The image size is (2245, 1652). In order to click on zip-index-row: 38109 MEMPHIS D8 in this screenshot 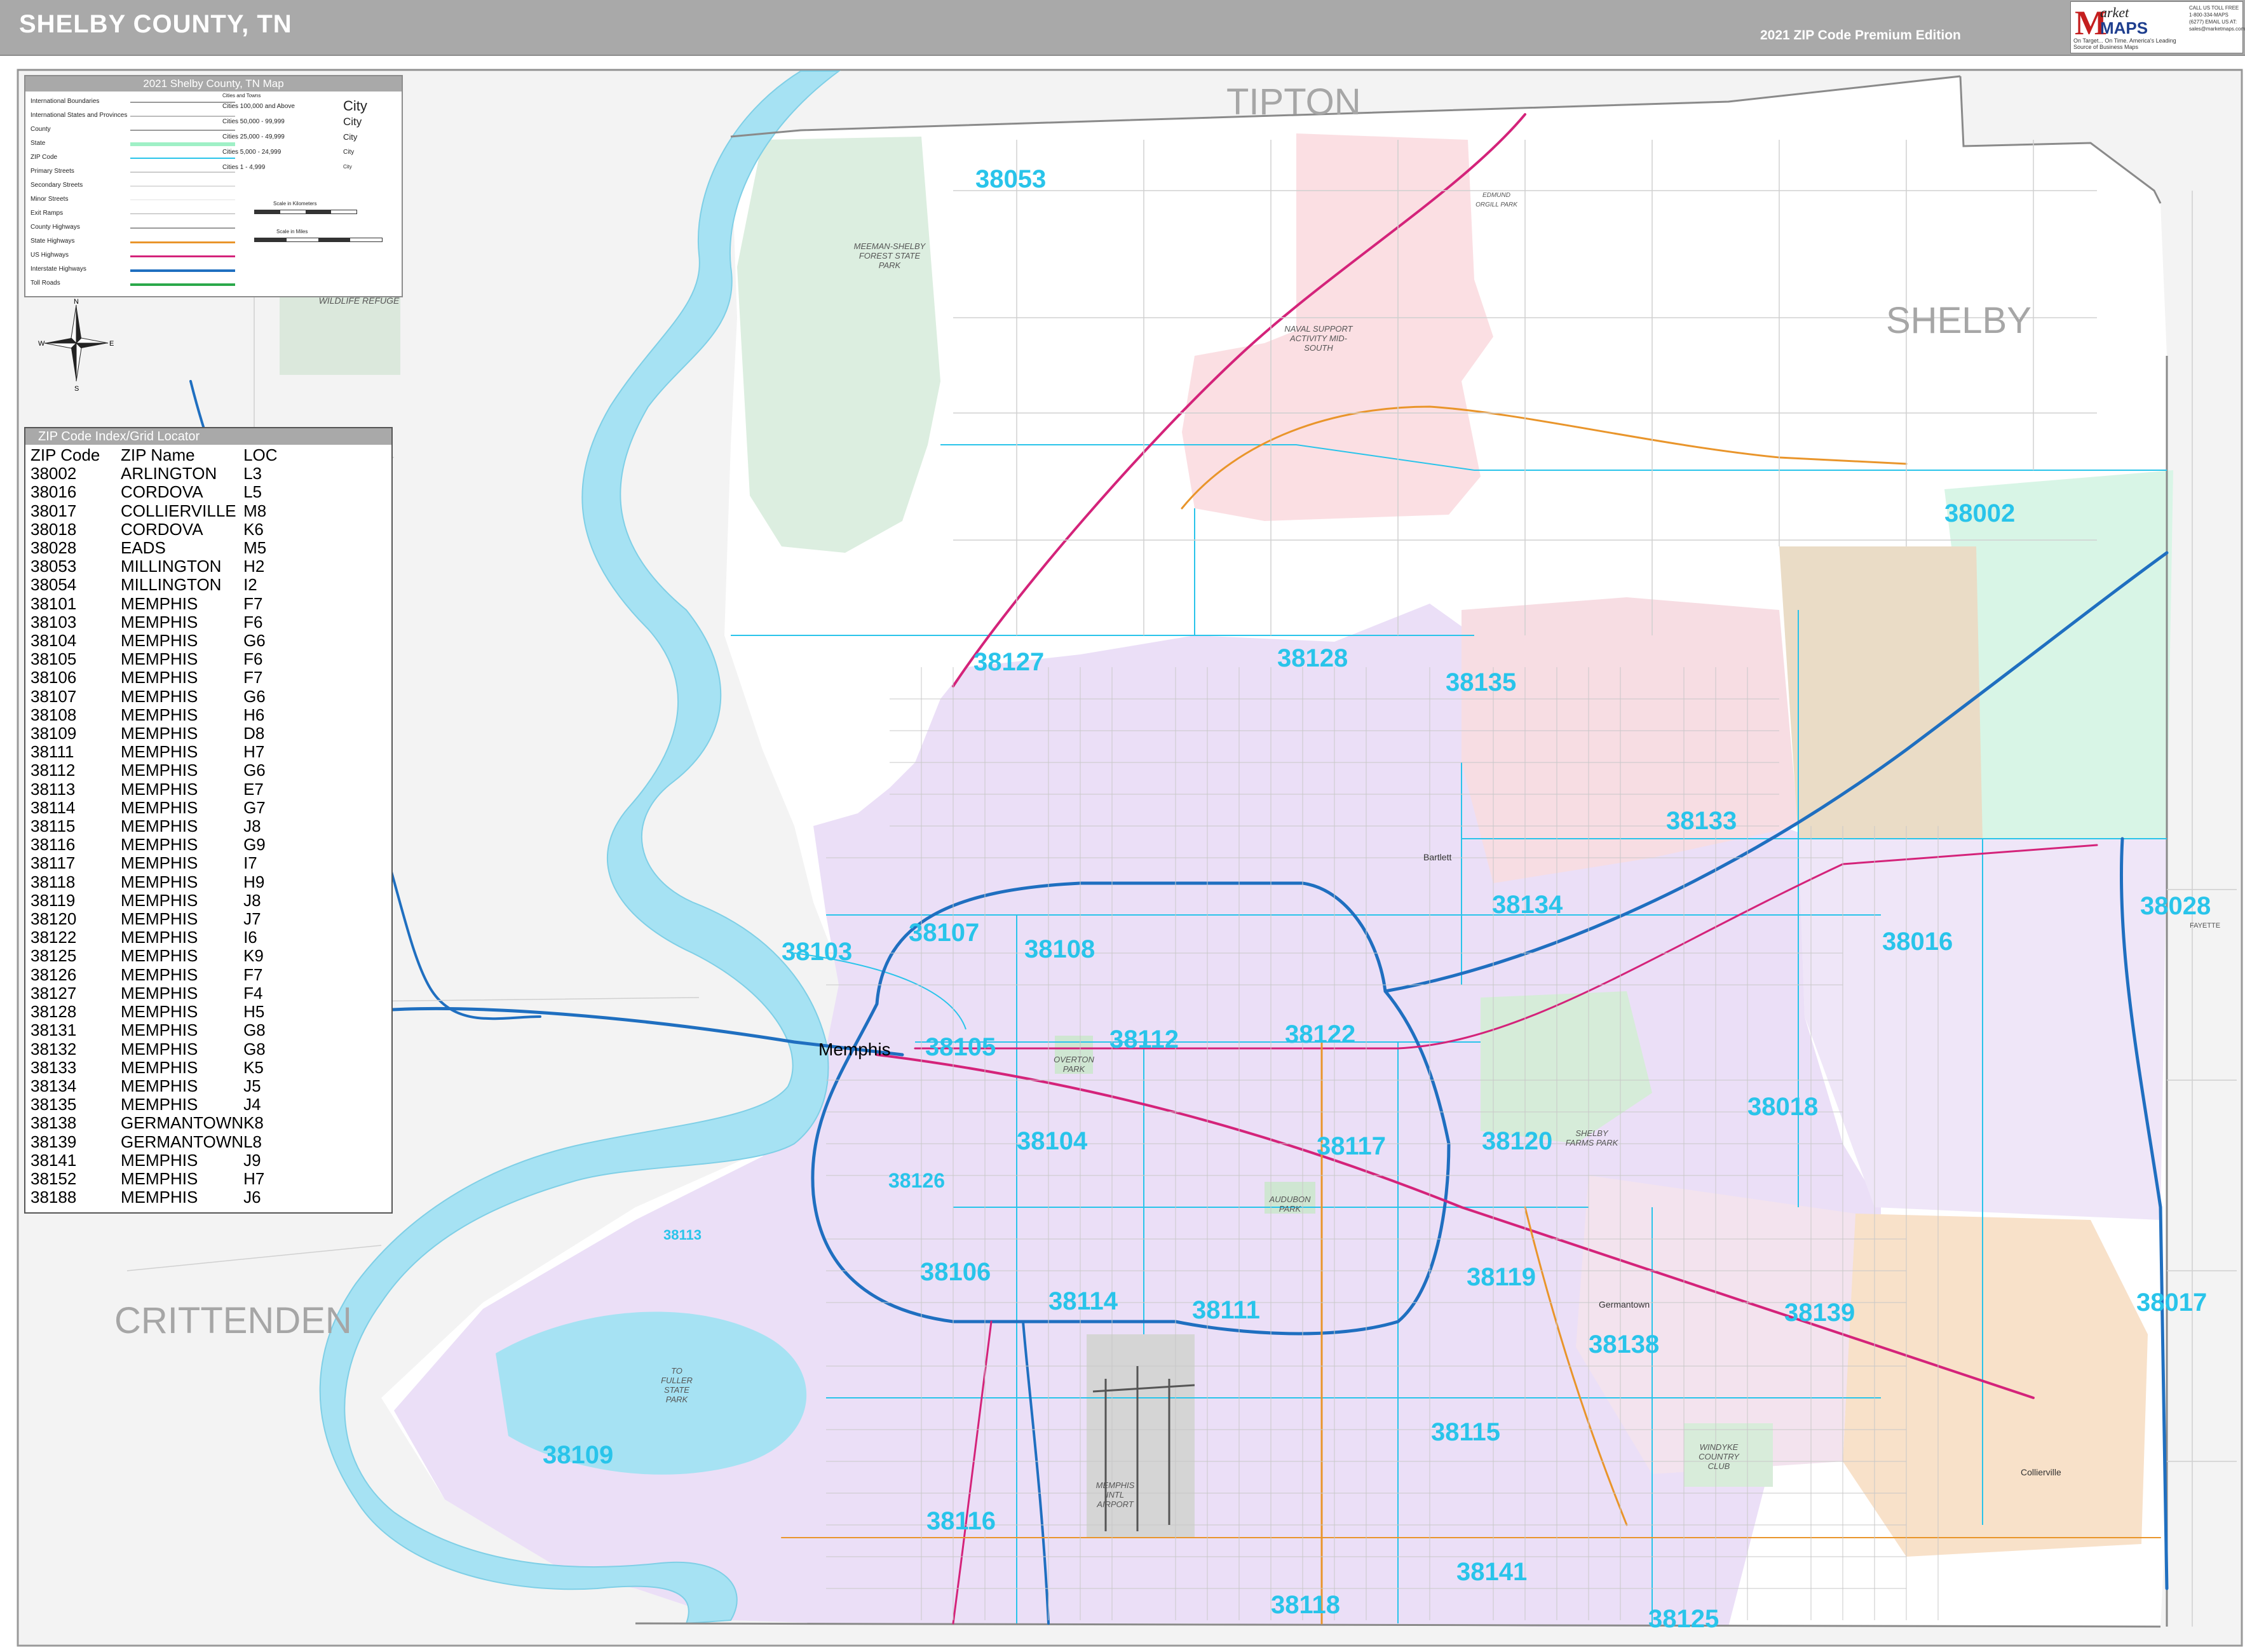, I will do `click(162, 733)`.